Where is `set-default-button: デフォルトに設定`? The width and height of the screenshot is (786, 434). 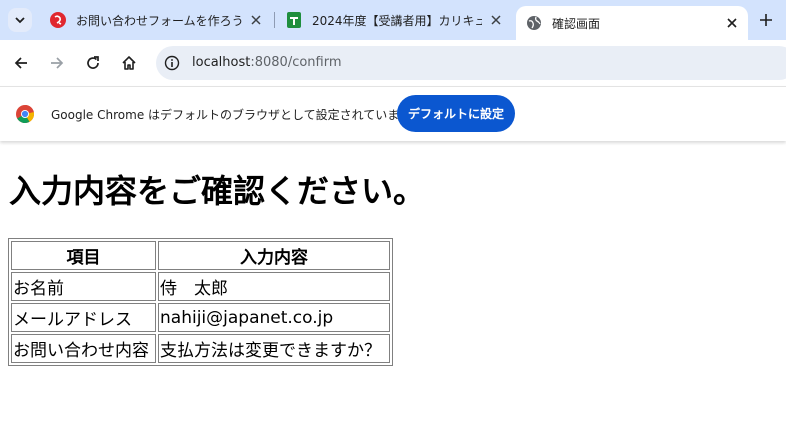
set-default-button: デフォルトに設定 is located at coordinates (456, 113).